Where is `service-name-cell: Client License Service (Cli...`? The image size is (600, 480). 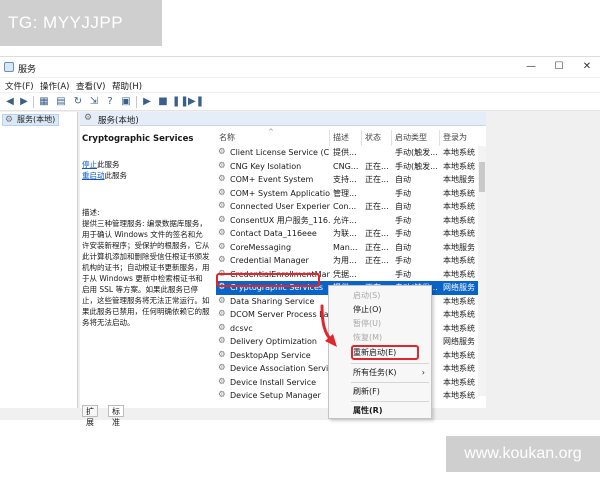
service-name-cell: Client License Service (Cli... is located at coordinates (280, 152).